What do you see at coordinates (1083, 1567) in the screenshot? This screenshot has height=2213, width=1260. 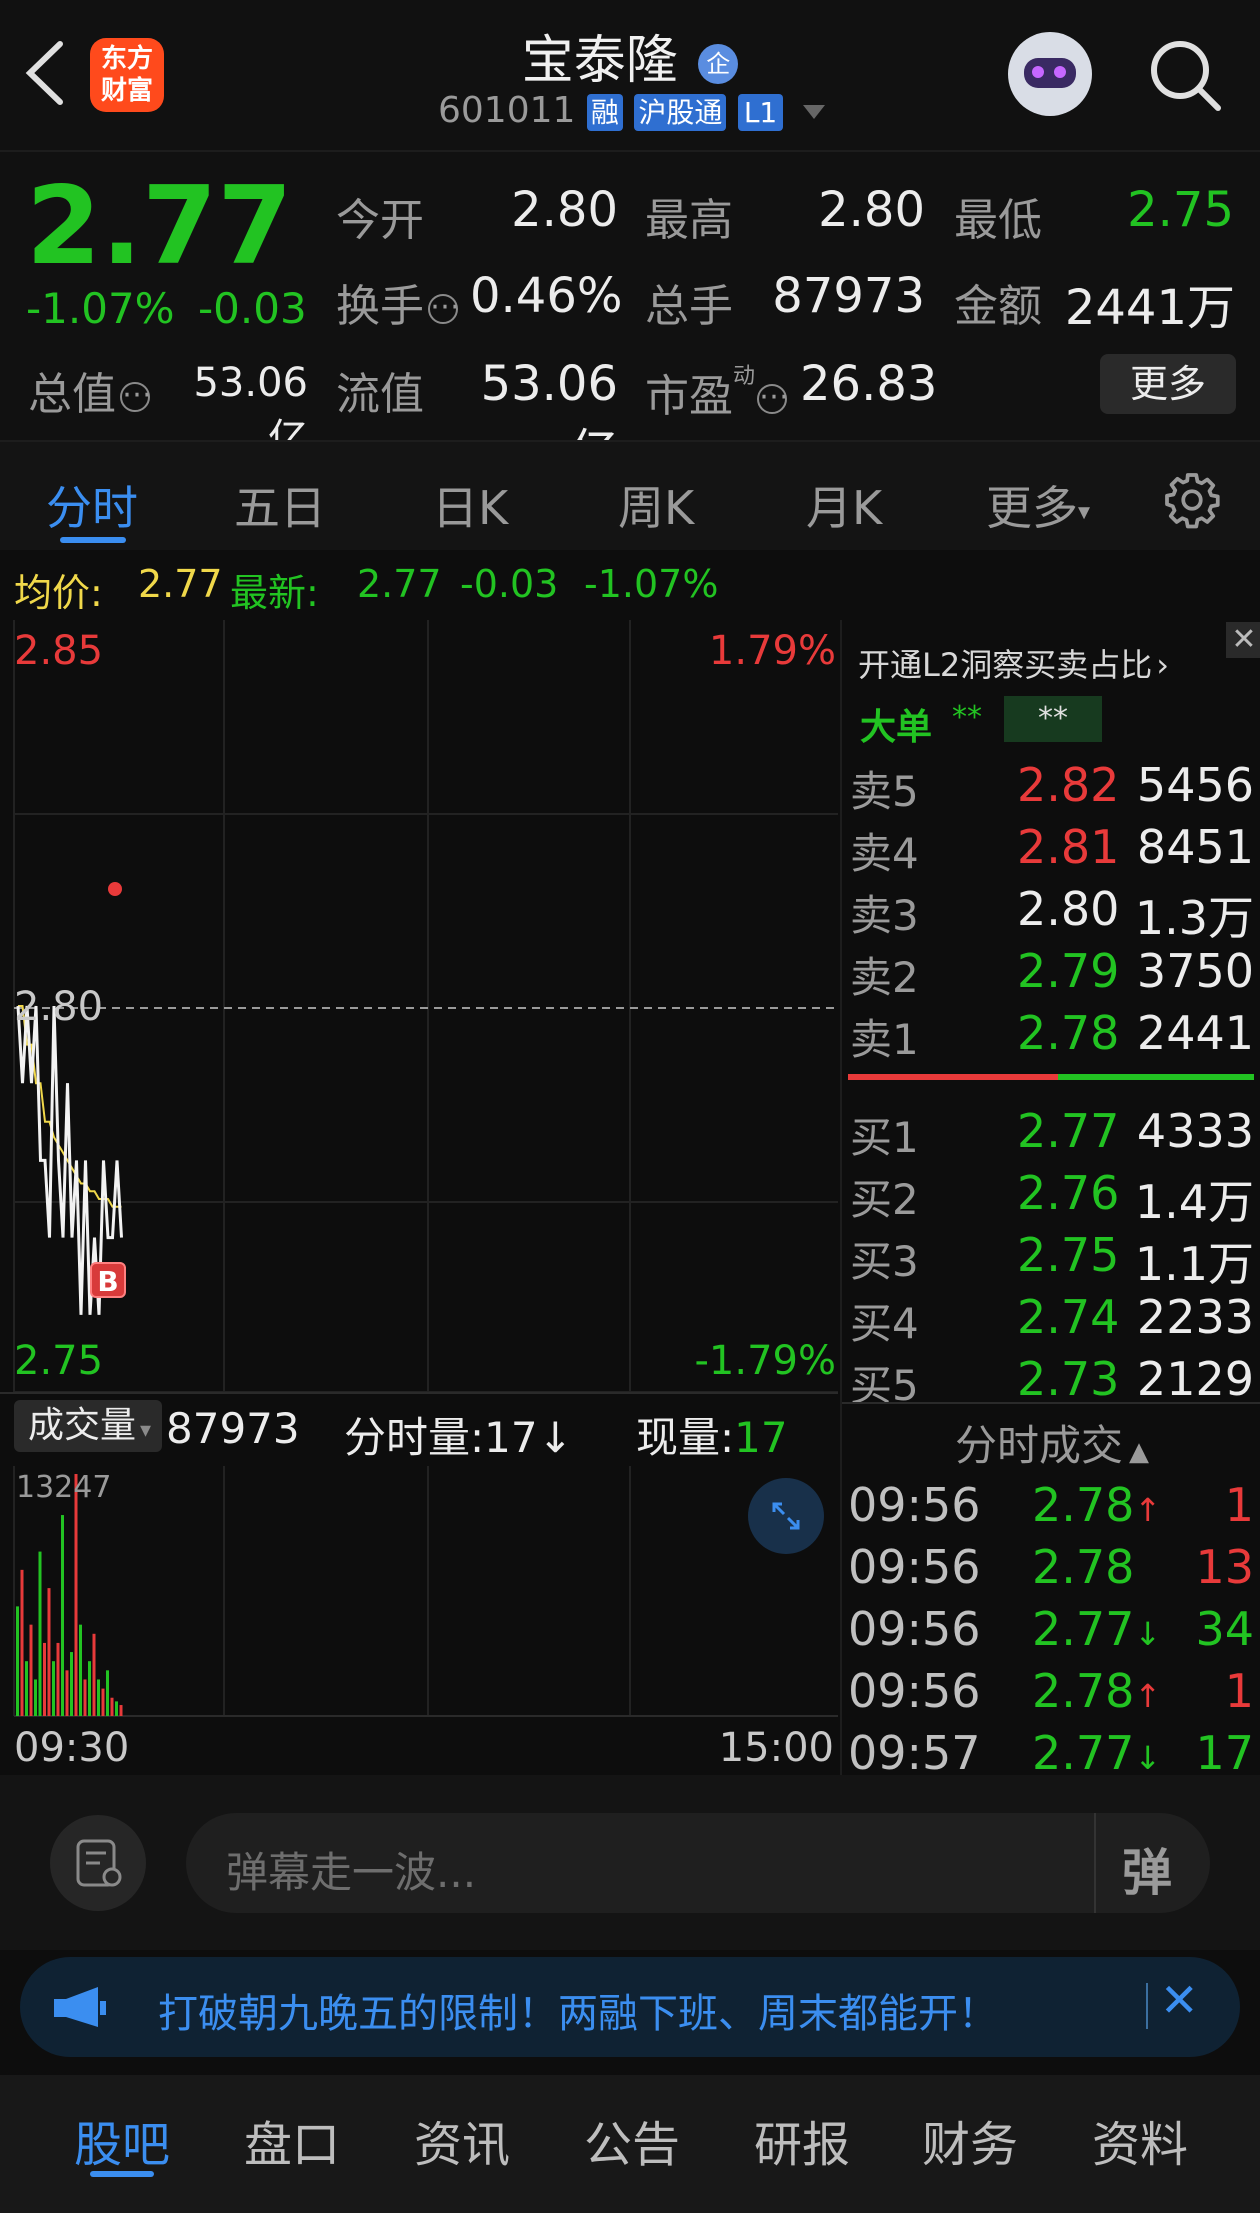 I see `trade-price: 2.78` at bounding box center [1083, 1567].